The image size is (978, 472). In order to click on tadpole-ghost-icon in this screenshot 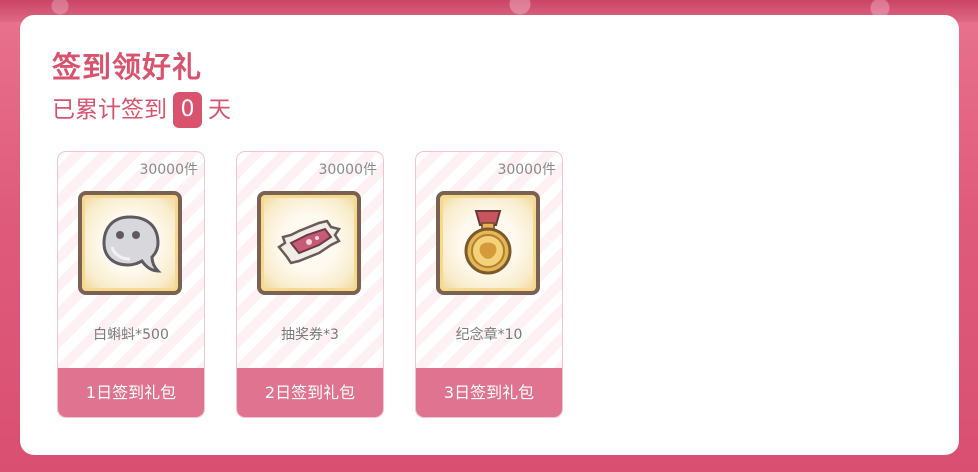, I will do `click(132, 244)`.